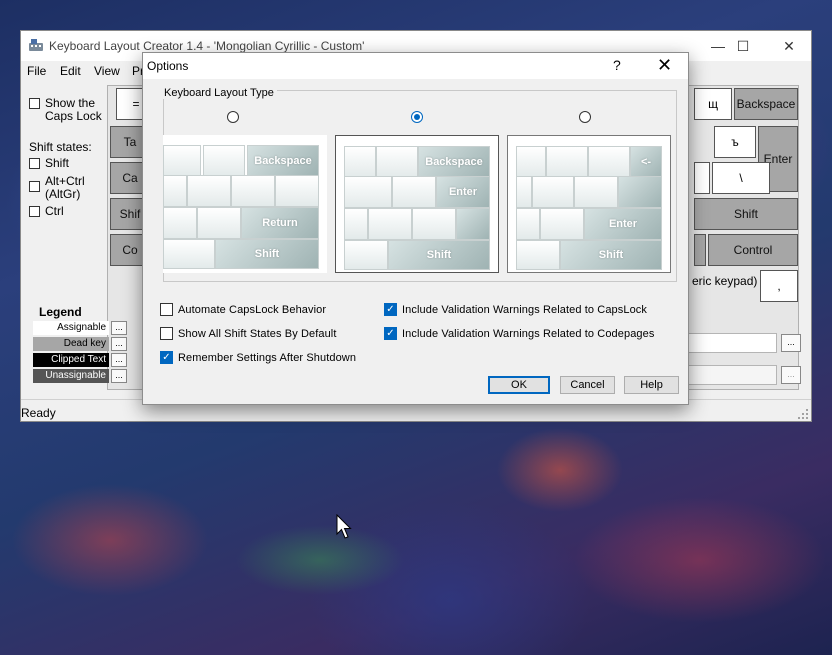  What do you see at coordinates (789, 46) in the screenshot?
I see `close-button: ✕` at bounding box center [789, 46].